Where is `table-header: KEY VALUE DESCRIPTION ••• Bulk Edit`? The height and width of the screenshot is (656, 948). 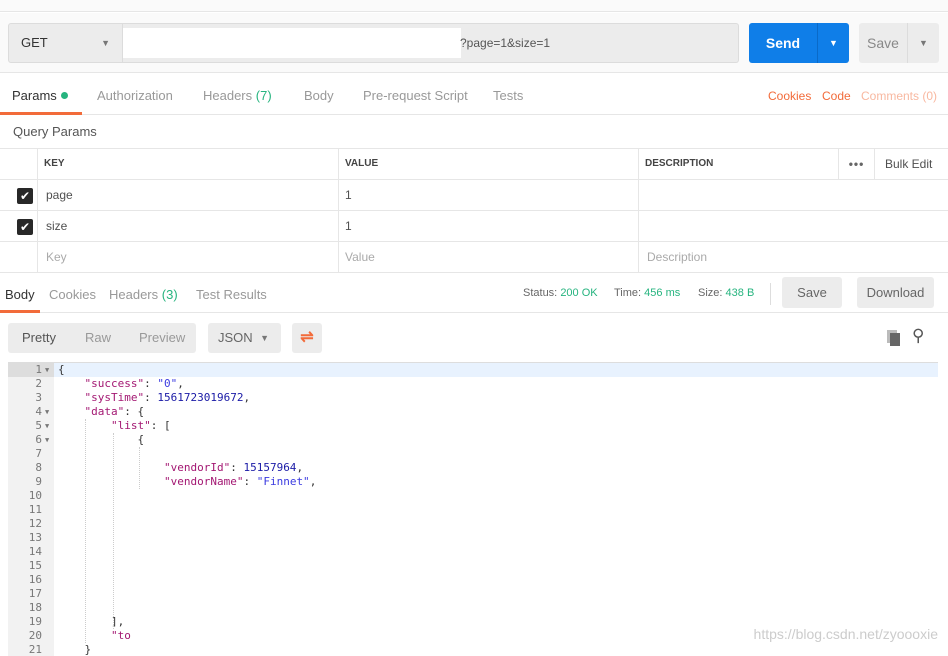 table-header: KEY VALUE DESCRIPTION ••• Bulk Edit is located at coordinates (474, 164).